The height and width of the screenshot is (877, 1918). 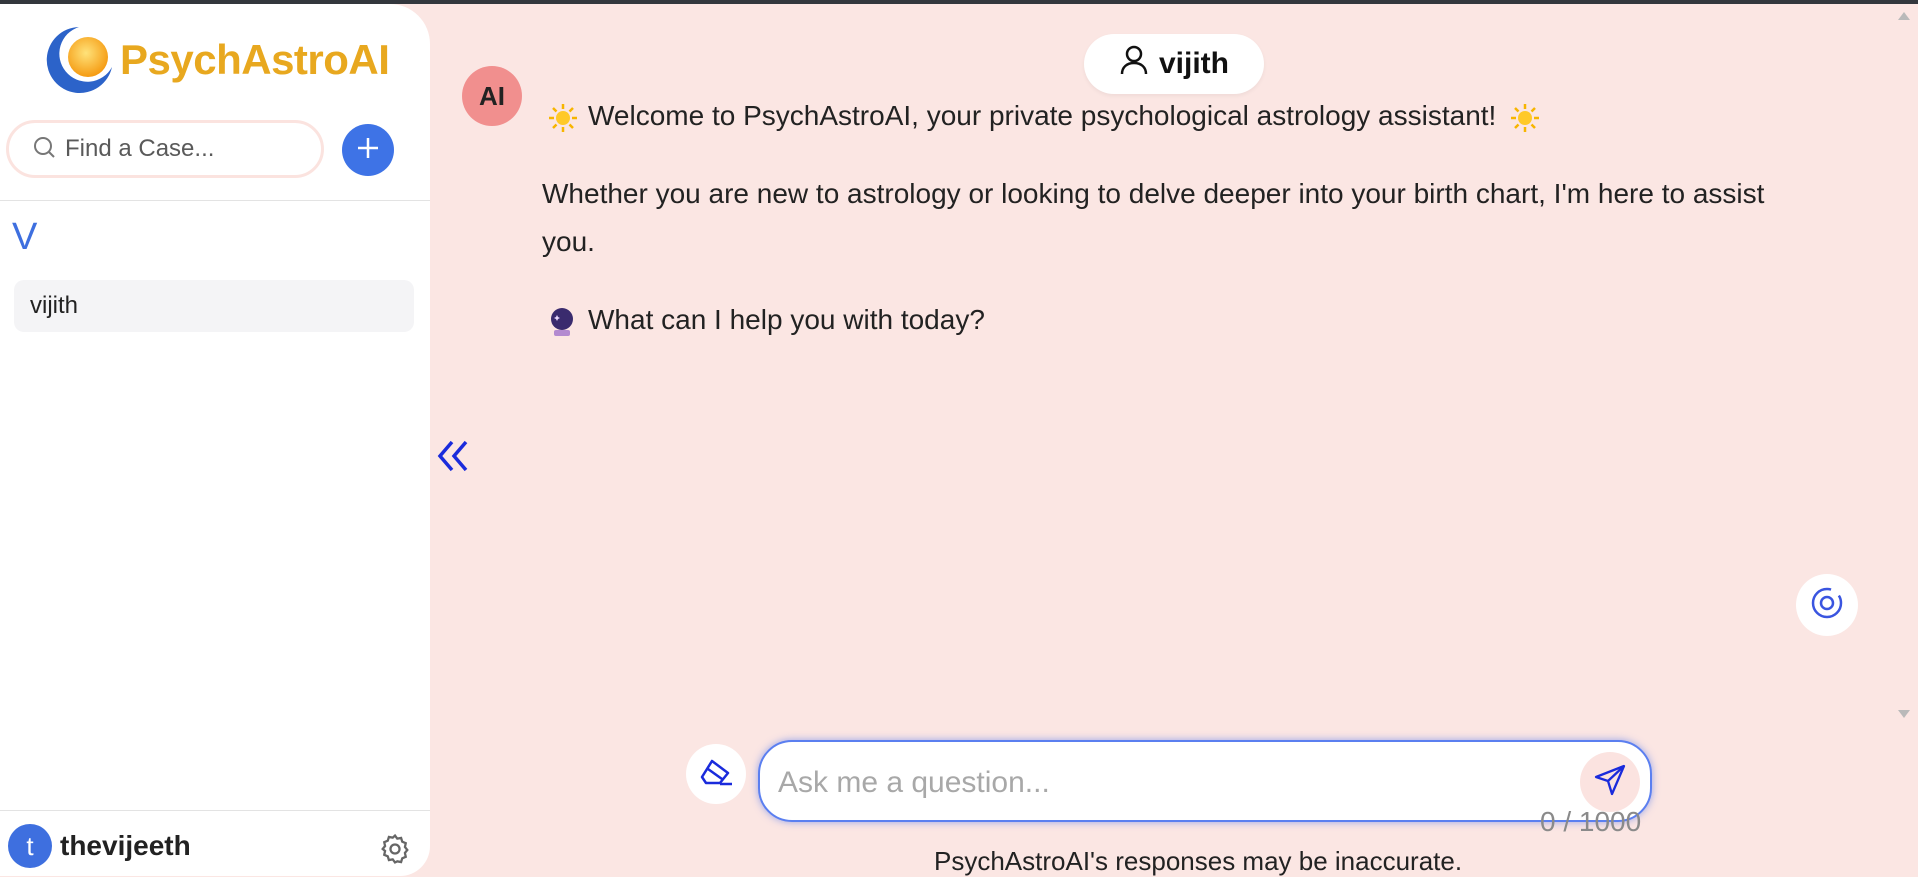 I want to click on question-text: What can I help you with today?, so click(x=786, y=319).